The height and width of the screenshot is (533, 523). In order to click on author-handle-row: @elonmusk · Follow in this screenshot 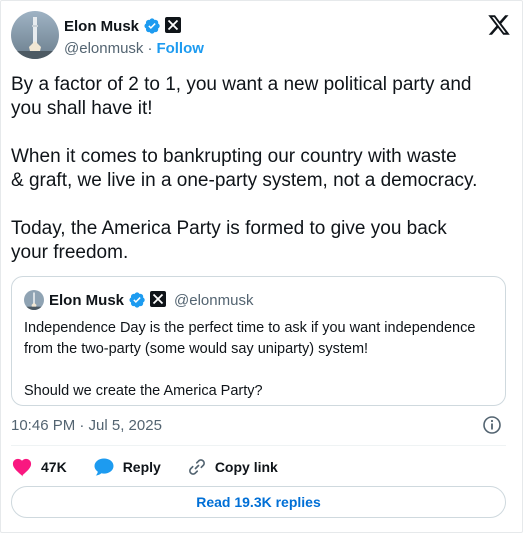, I will do `click(134, 48)`.